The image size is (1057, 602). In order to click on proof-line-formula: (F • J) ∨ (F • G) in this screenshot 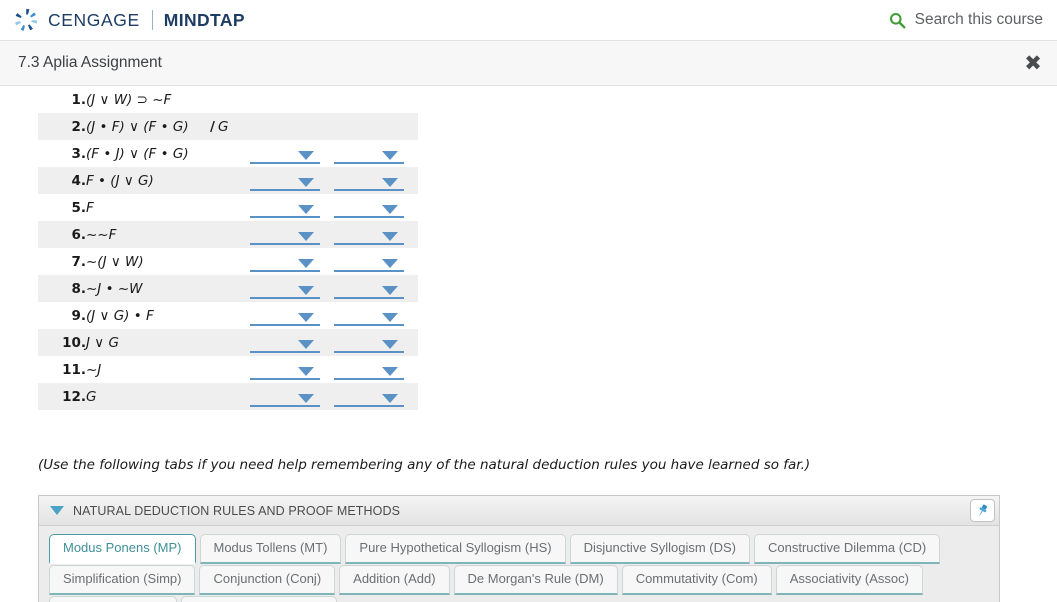, I will do `click(137, 153)`.